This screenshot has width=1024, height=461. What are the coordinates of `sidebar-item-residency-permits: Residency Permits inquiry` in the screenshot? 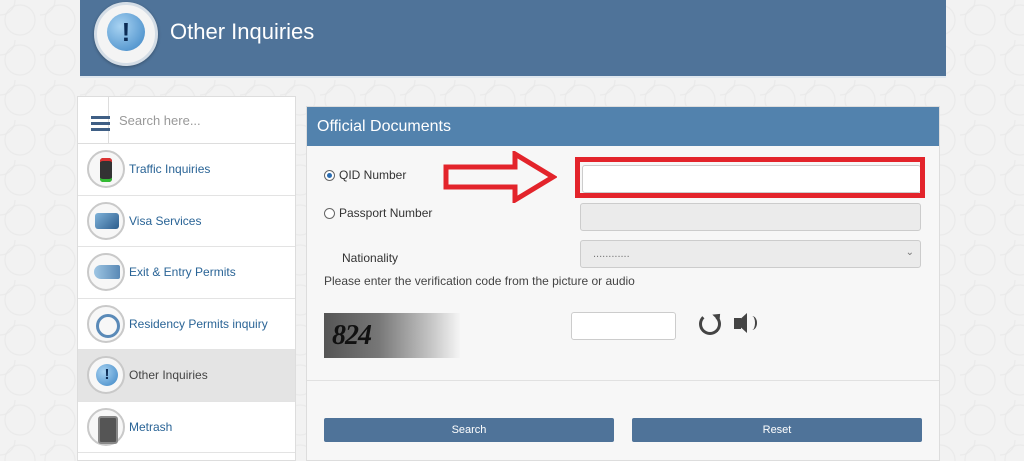 It's located at (186, 324).